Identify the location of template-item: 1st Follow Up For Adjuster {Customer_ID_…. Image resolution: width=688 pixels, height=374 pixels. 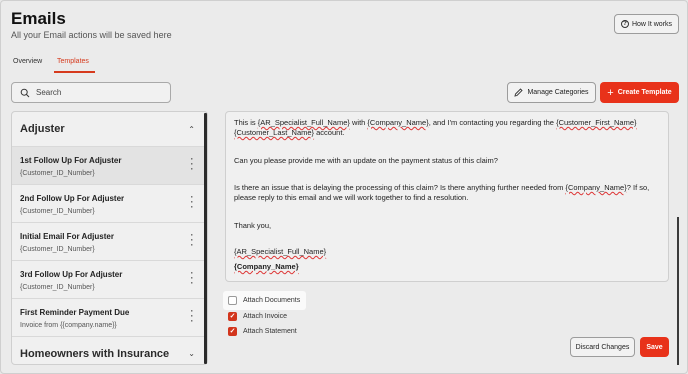
(108, 165).